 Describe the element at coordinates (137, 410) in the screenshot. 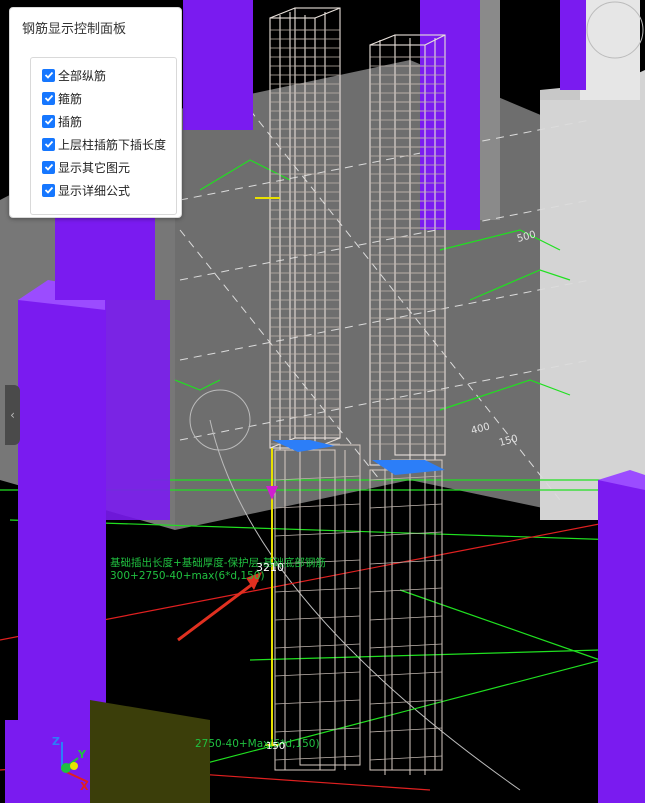

I see `purple-column-left-back` at that location.